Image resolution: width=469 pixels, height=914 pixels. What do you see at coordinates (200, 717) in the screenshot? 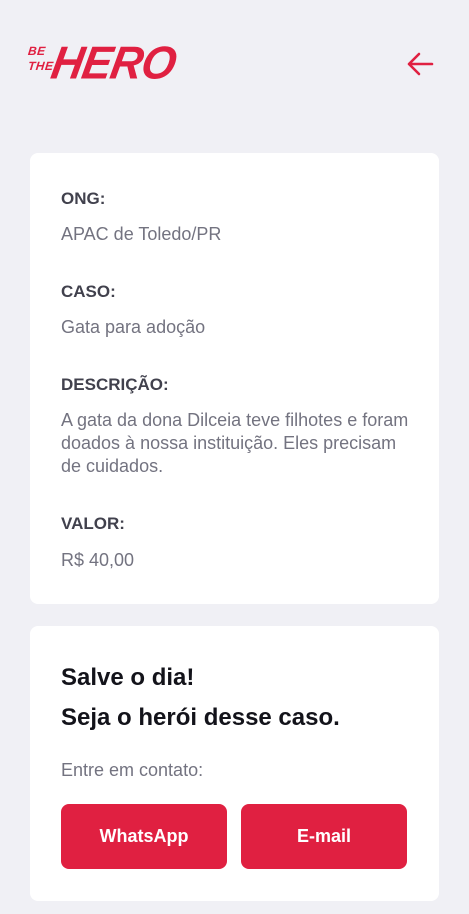
I see `contact-title-line2: Seja o herói desse caso.` at bounding box center [200, 717].